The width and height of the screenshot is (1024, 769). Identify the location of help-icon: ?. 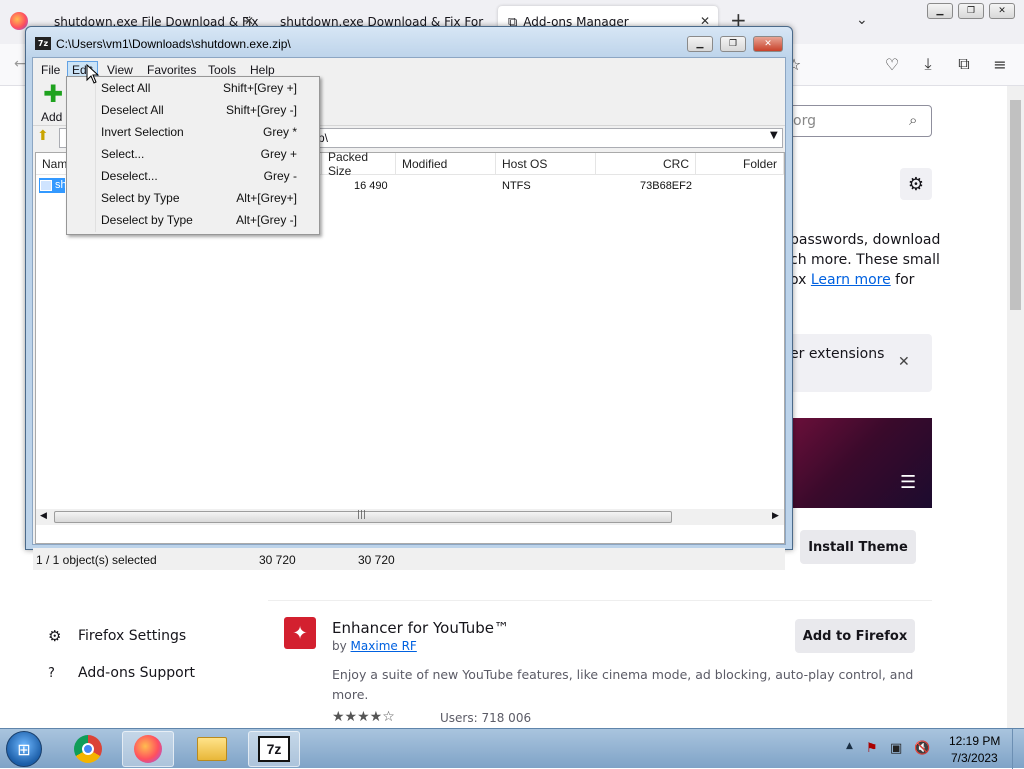
(51, 673).